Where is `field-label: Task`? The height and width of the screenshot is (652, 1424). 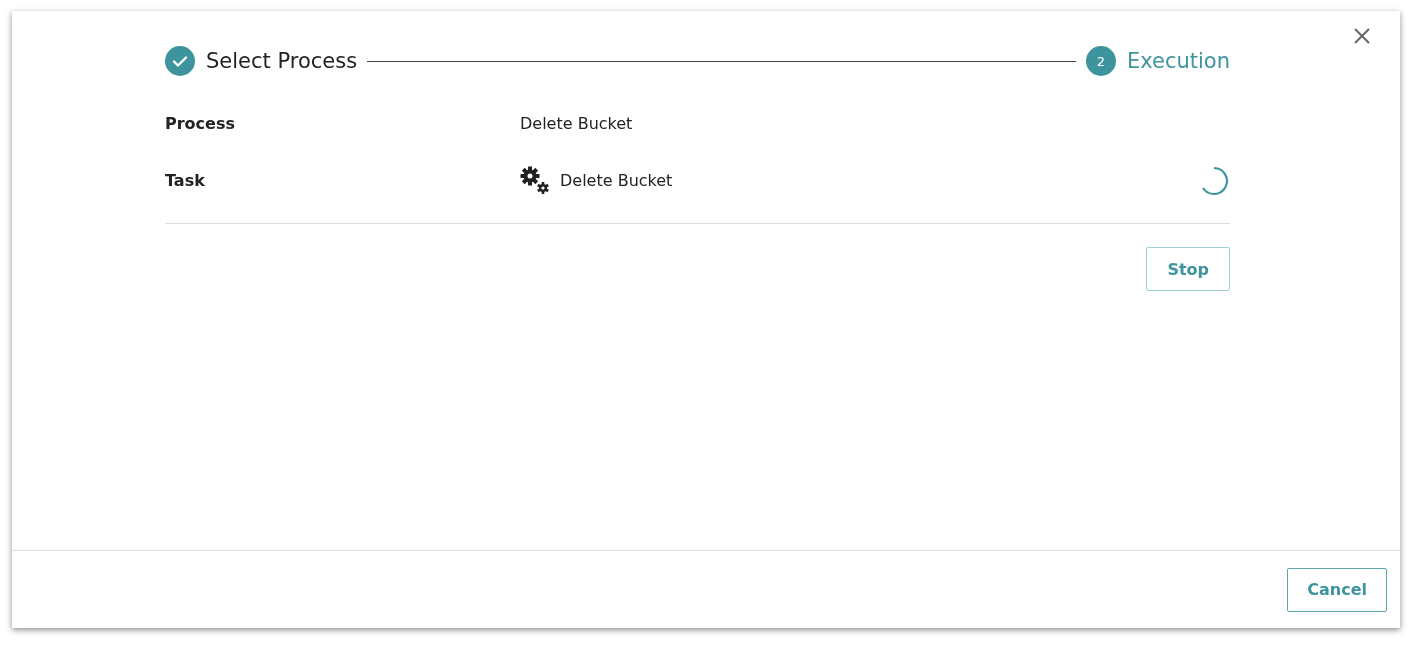
field-label: Task is located at coordinates (185, 180).